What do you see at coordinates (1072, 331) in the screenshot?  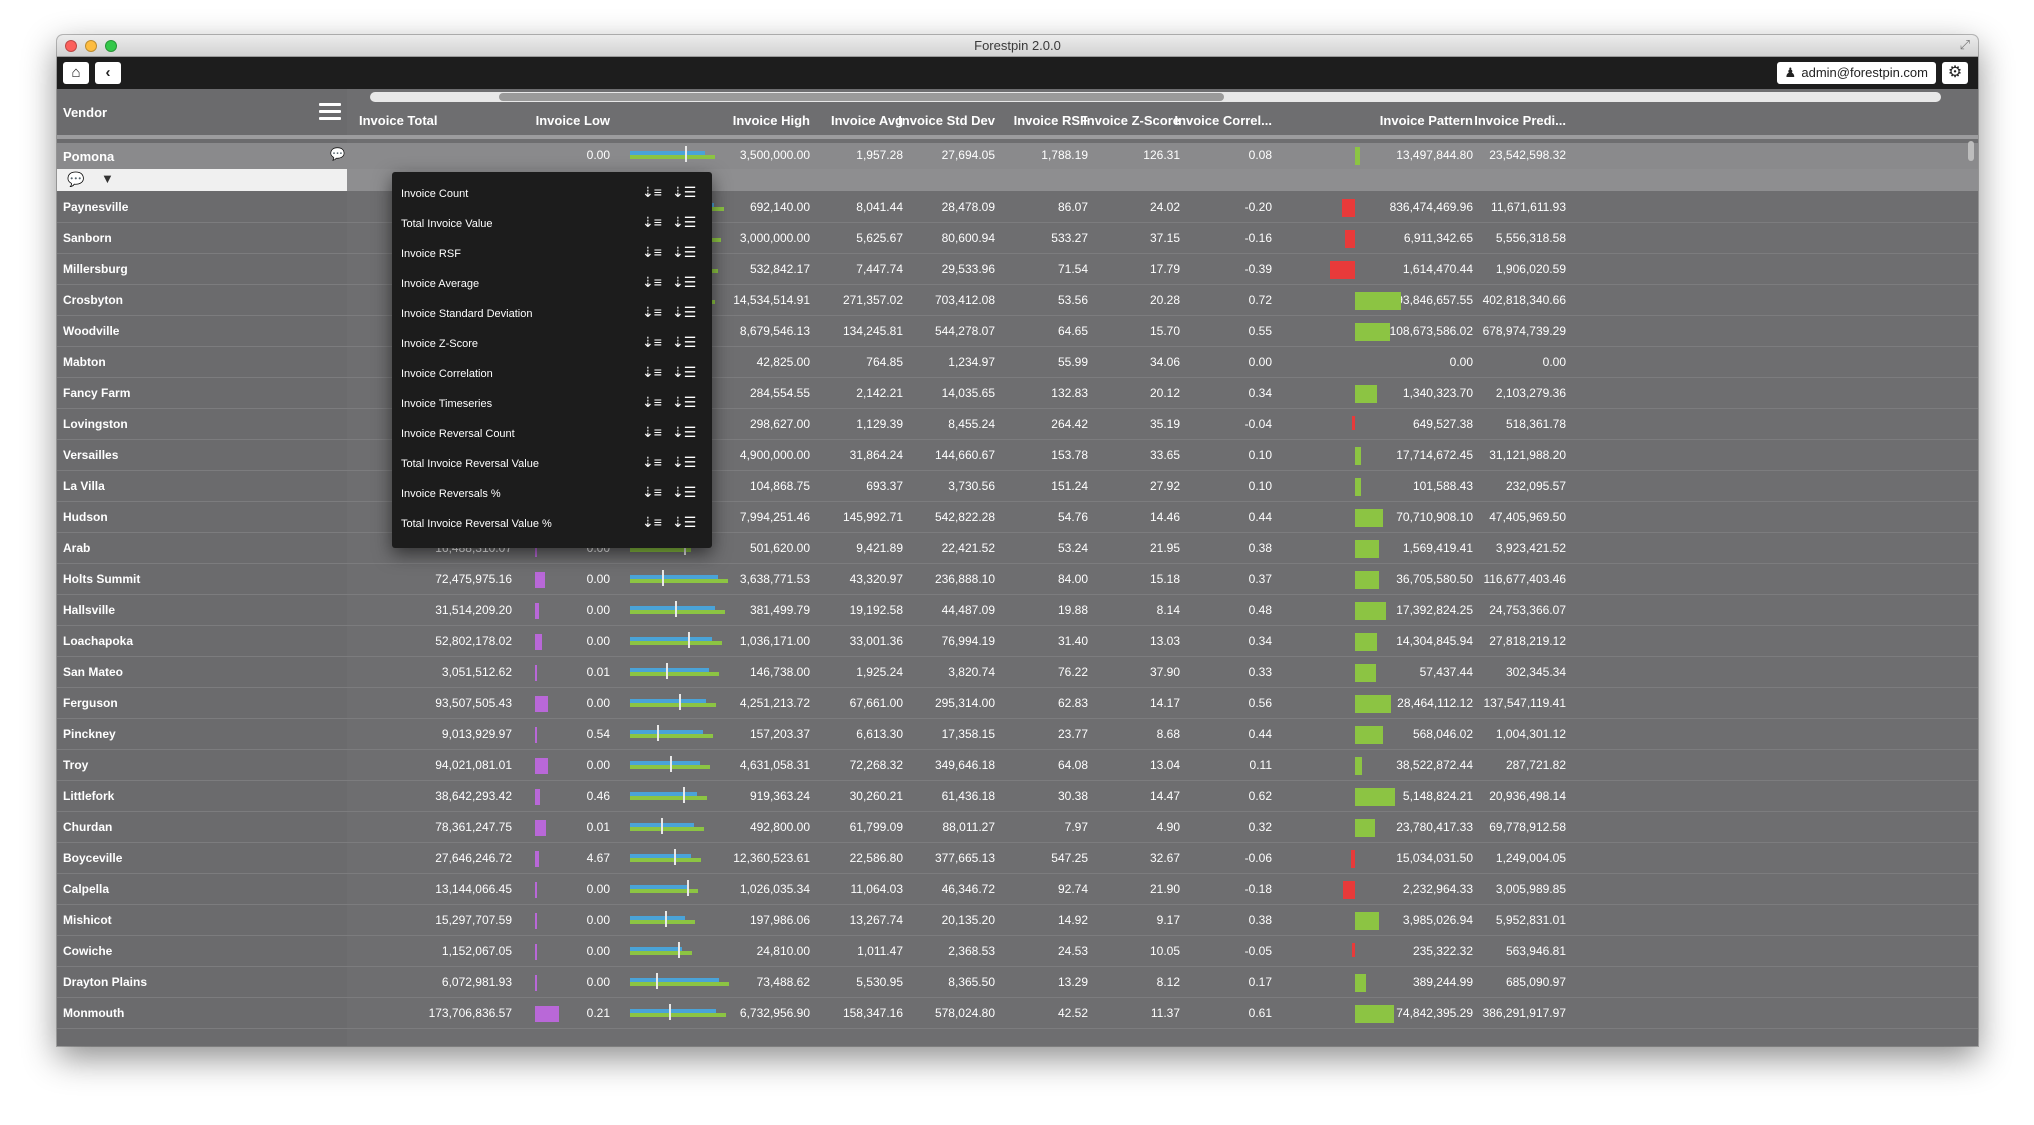 I see `cell-rsf: 64.65` at bounding box center [1072, 331].